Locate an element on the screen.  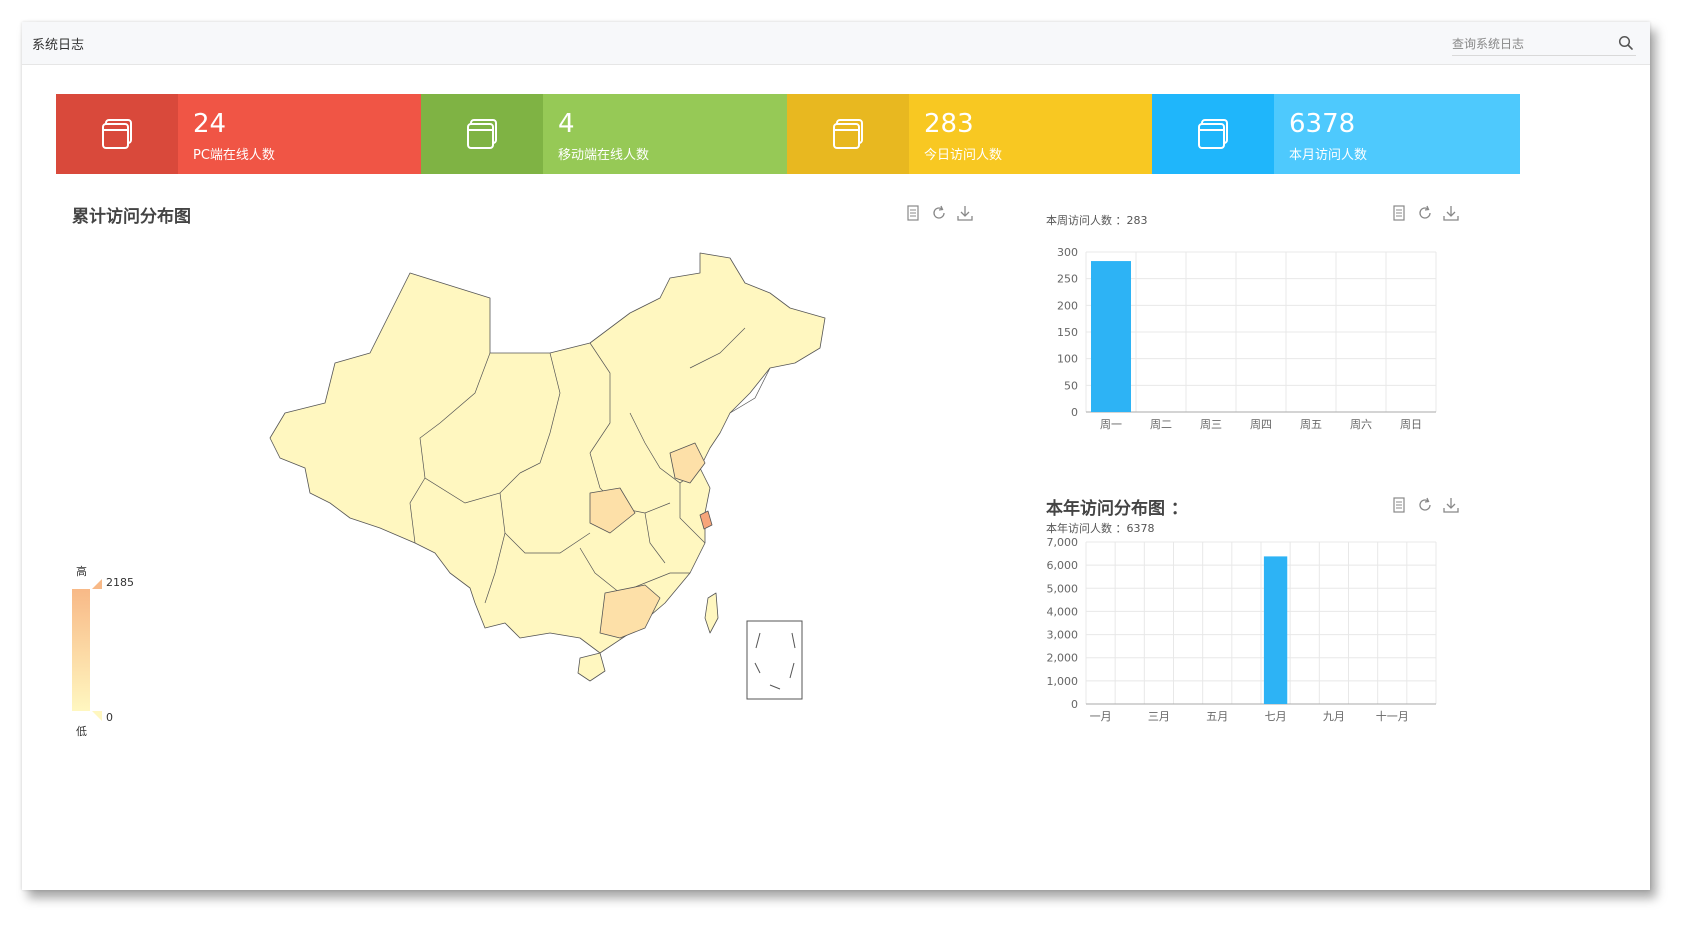
search-input is located at coordinates (1531, 44).